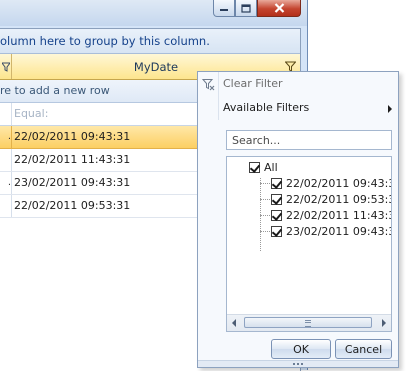 Image resolution: width=413 pixels, height=371 pixels. What do you see at coordinates (234, 323) in the screenshot?
I see `scroll-left-icon` at bounding box center [234, 323].